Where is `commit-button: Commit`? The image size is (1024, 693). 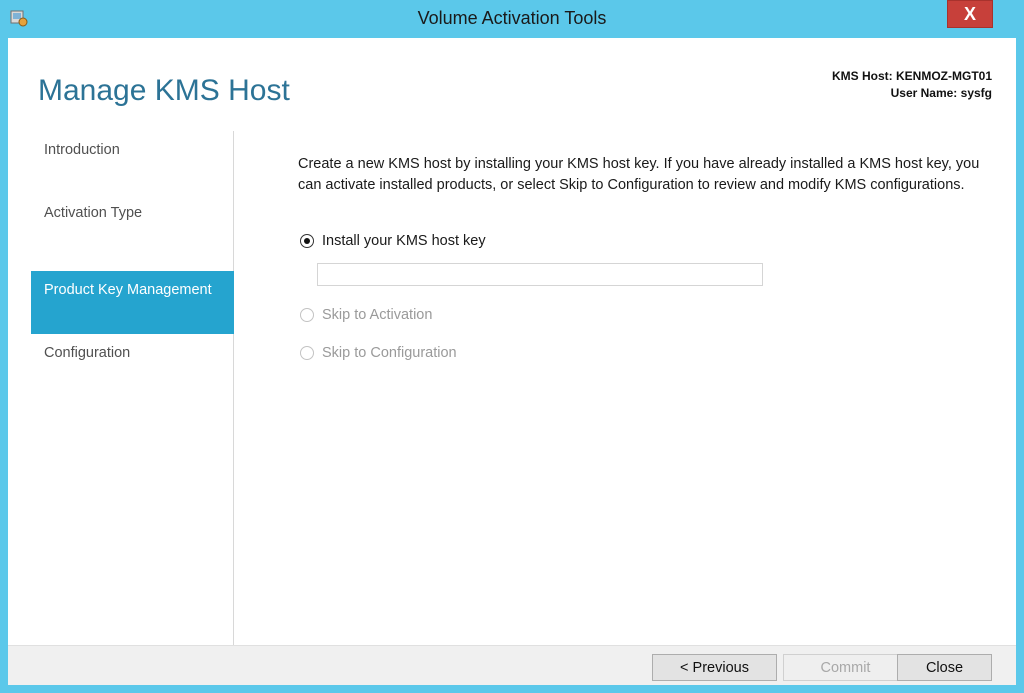 commit-button: Commit is located at coordinates (845, 667).